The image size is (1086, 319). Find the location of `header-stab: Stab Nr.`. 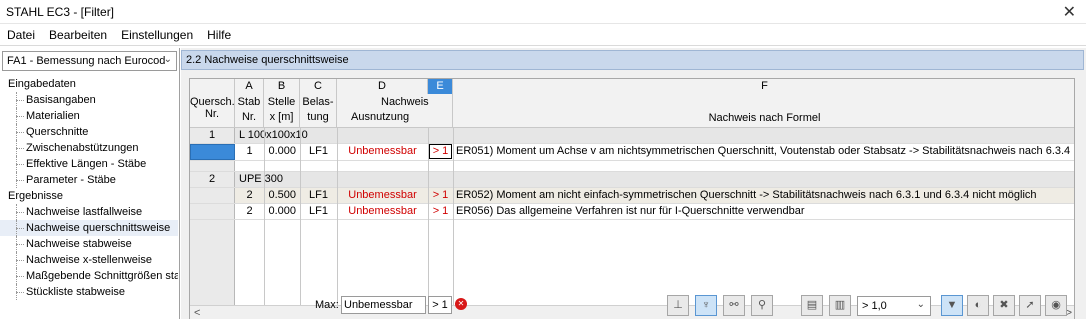

header-stab: Stab Nr. is located at coordinates (249, 111).